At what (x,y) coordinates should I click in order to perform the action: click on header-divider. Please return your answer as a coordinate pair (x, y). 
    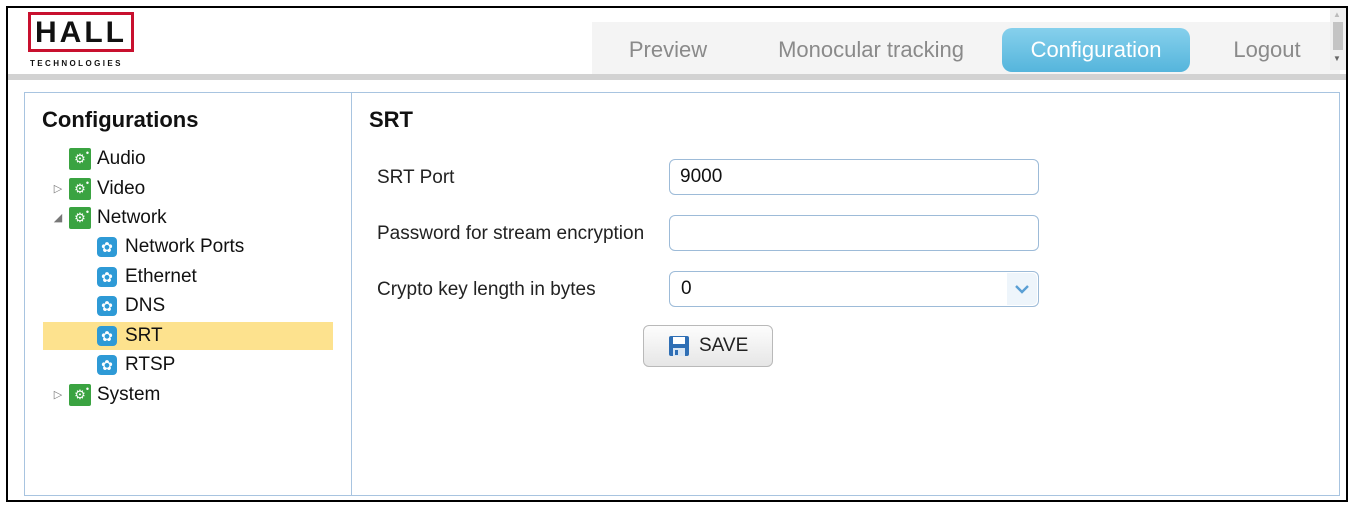
    Looking at the image, I should click on (677, 77).